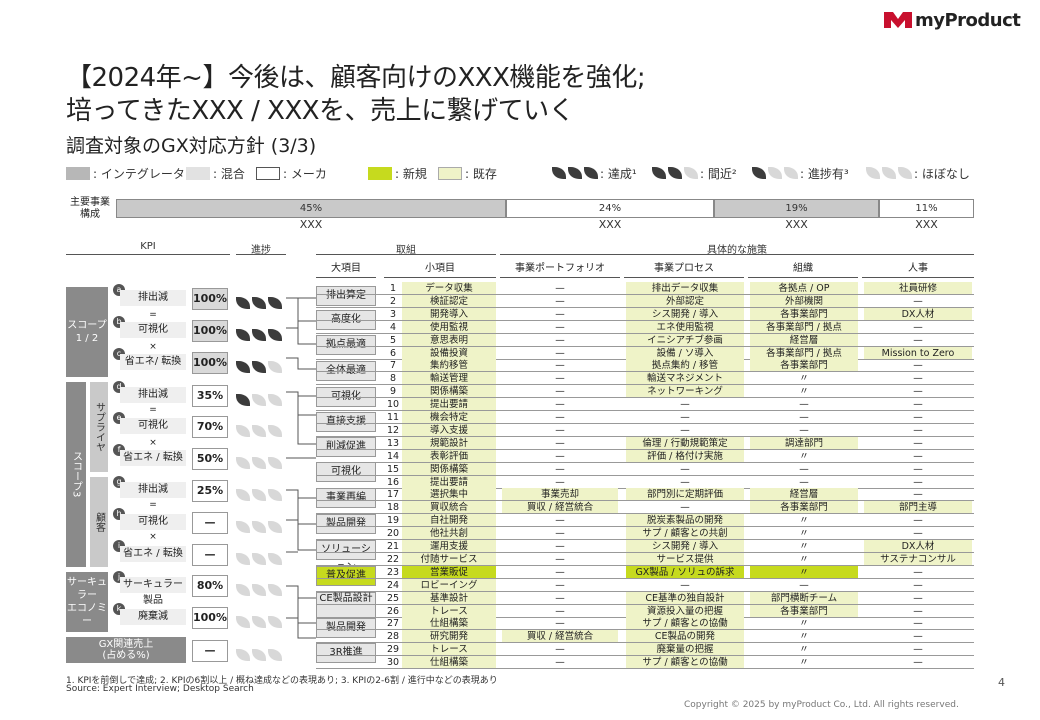 This screenshot has width=1040, height=720. What do you see at coordinates (393, 340) in the screenshot?
I see `table-cell: 5` at bounding box center [393, 340].